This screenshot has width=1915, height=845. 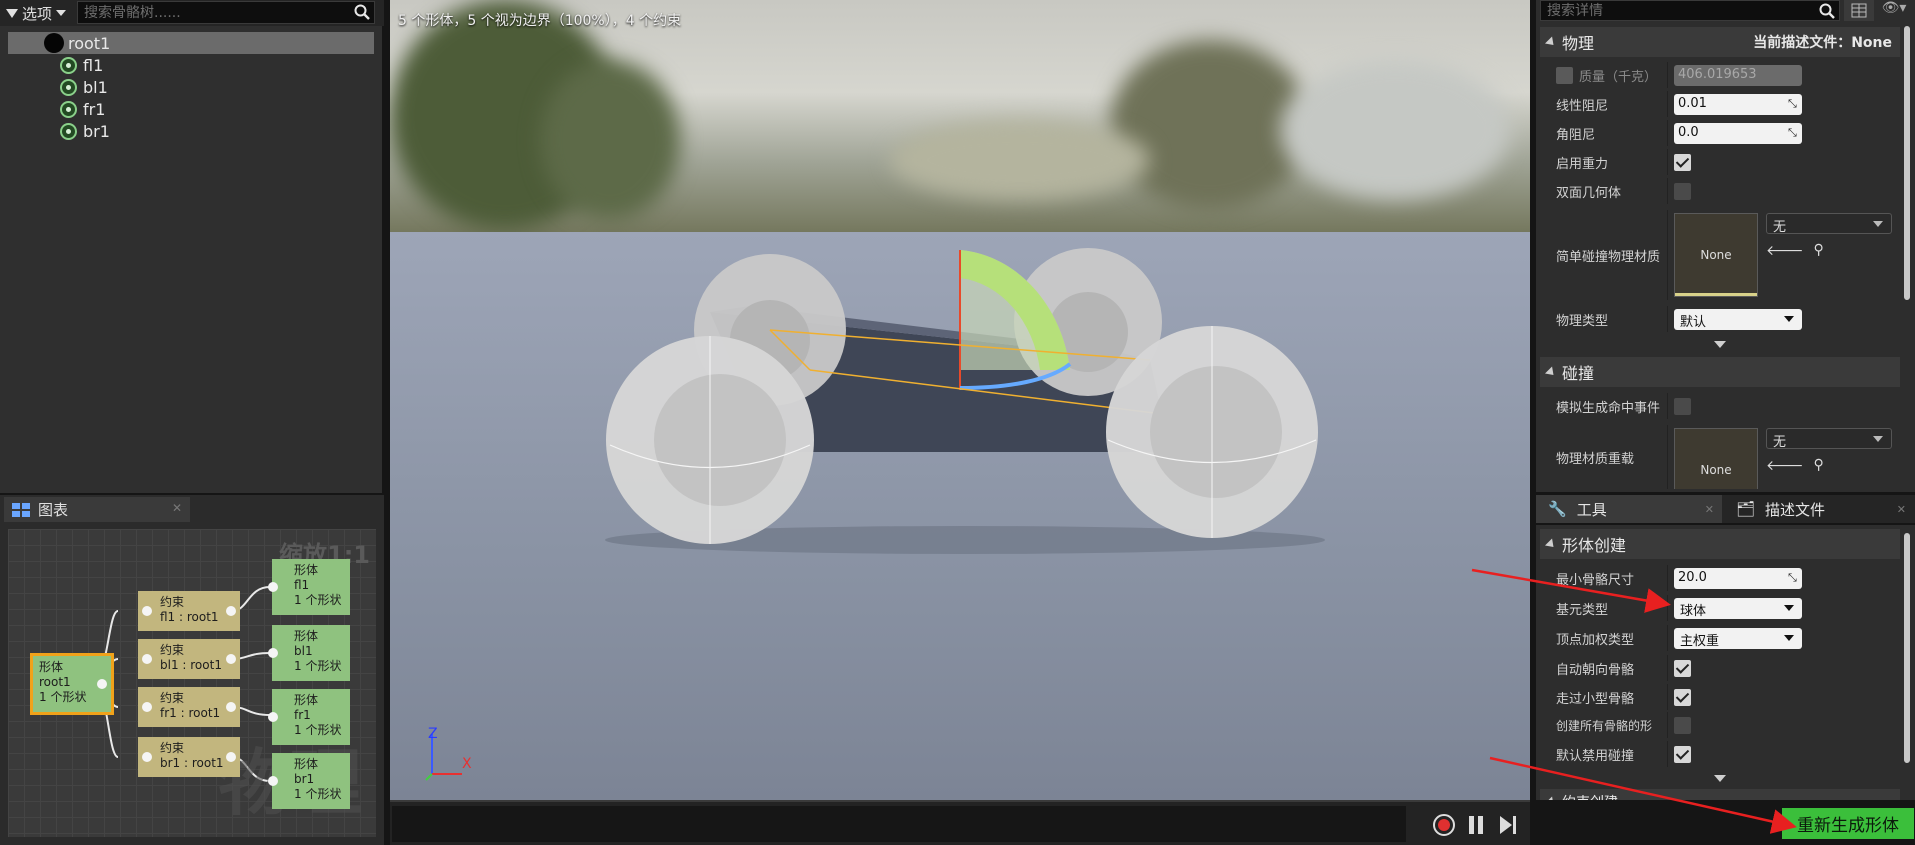 What do you see at coordinates (1720, 42) in the screenshot?
I see `section-physics: 物理 当前描述文件：None` at bounding box center [1720, 42].